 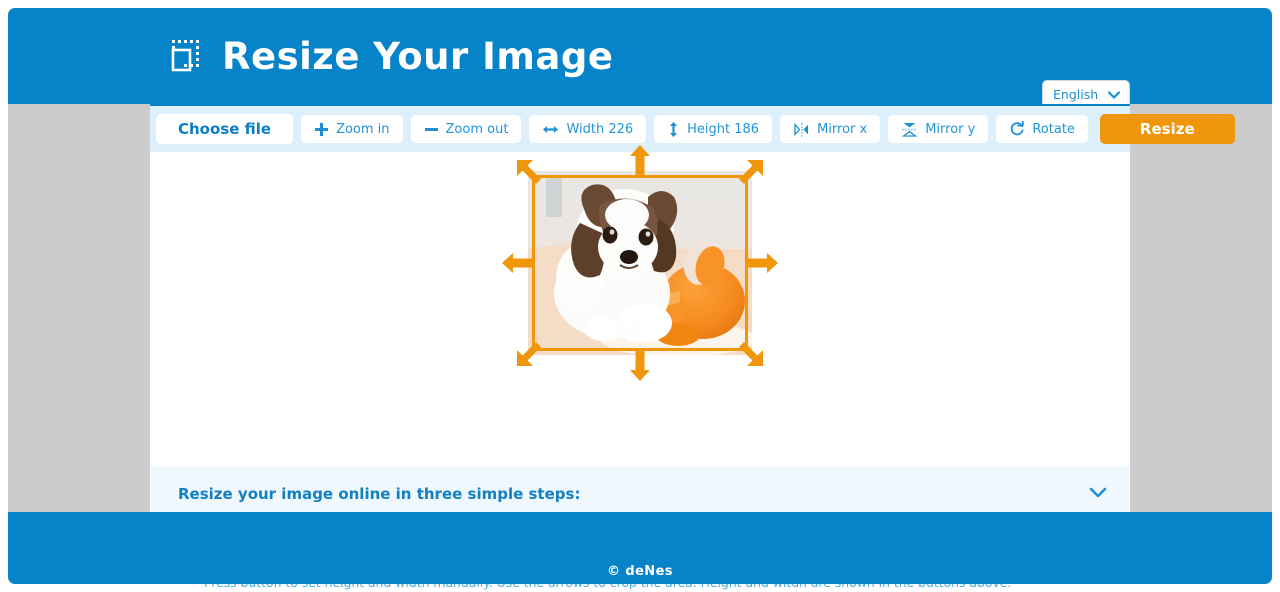 What do you see at coordinates (1098, 493) in the screenshot?
I see `instructions-collapse-chevron-down-icon` at bounding box center [1098, 493].